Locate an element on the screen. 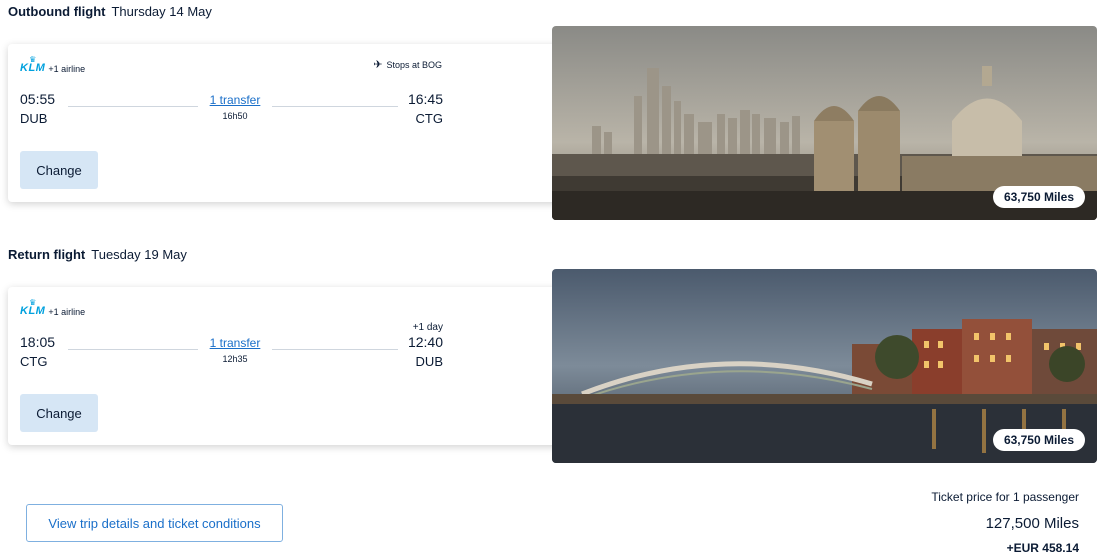 Image resolution: width=1100 pixels, height=560 pixels. outbound-date: Thursday 14 May is located at coordinates (161, 11).